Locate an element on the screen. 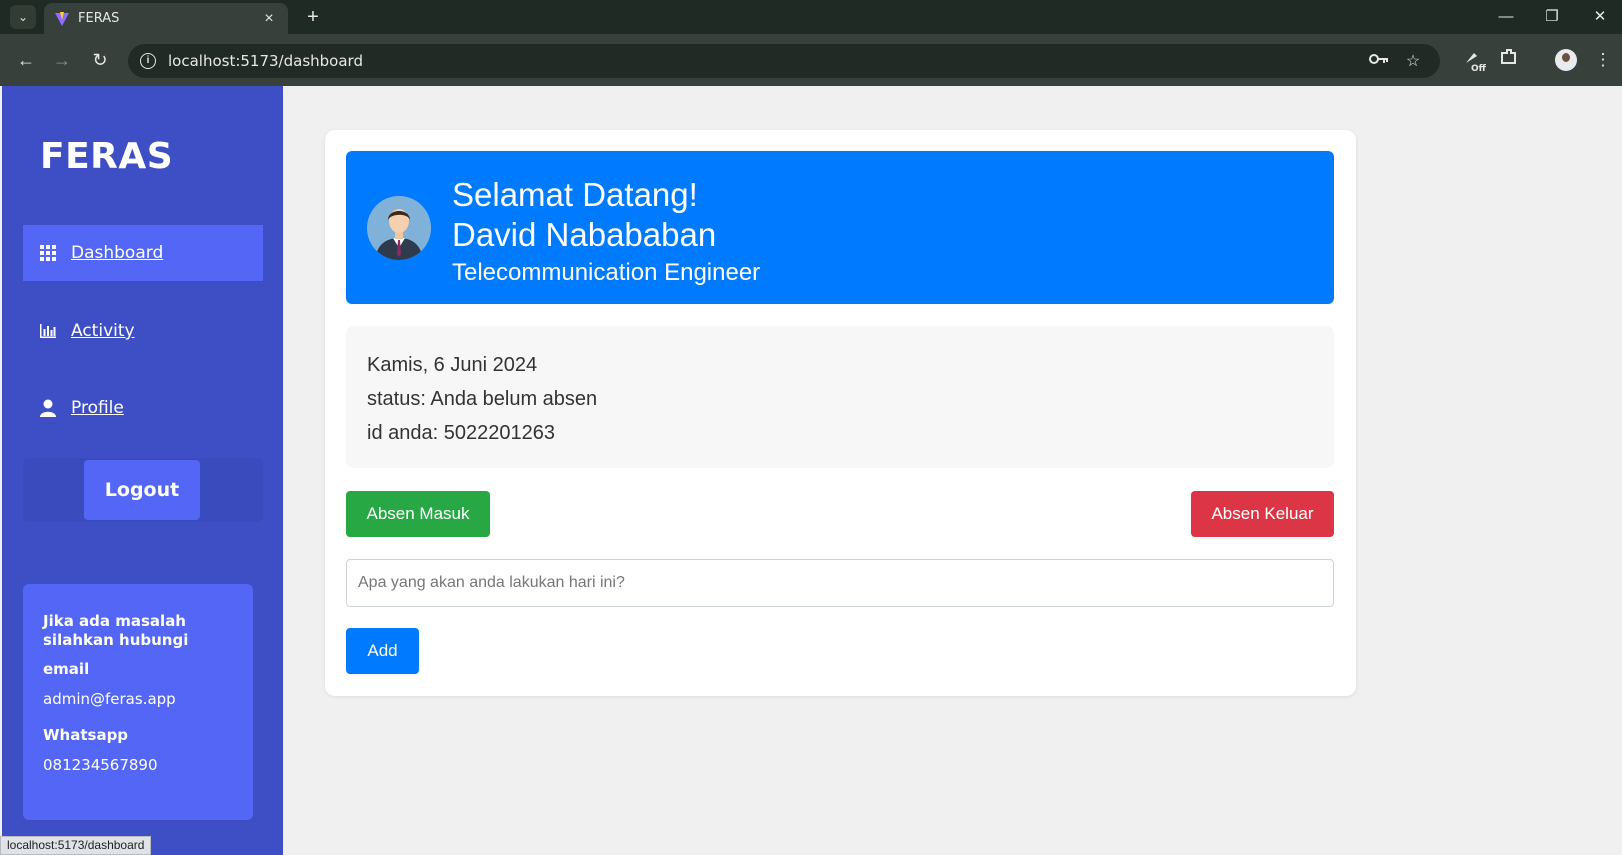 Image resolution: width=1622 pixels, height=855 pixels. site-info-icon: i is located at coordinates (148, 61).